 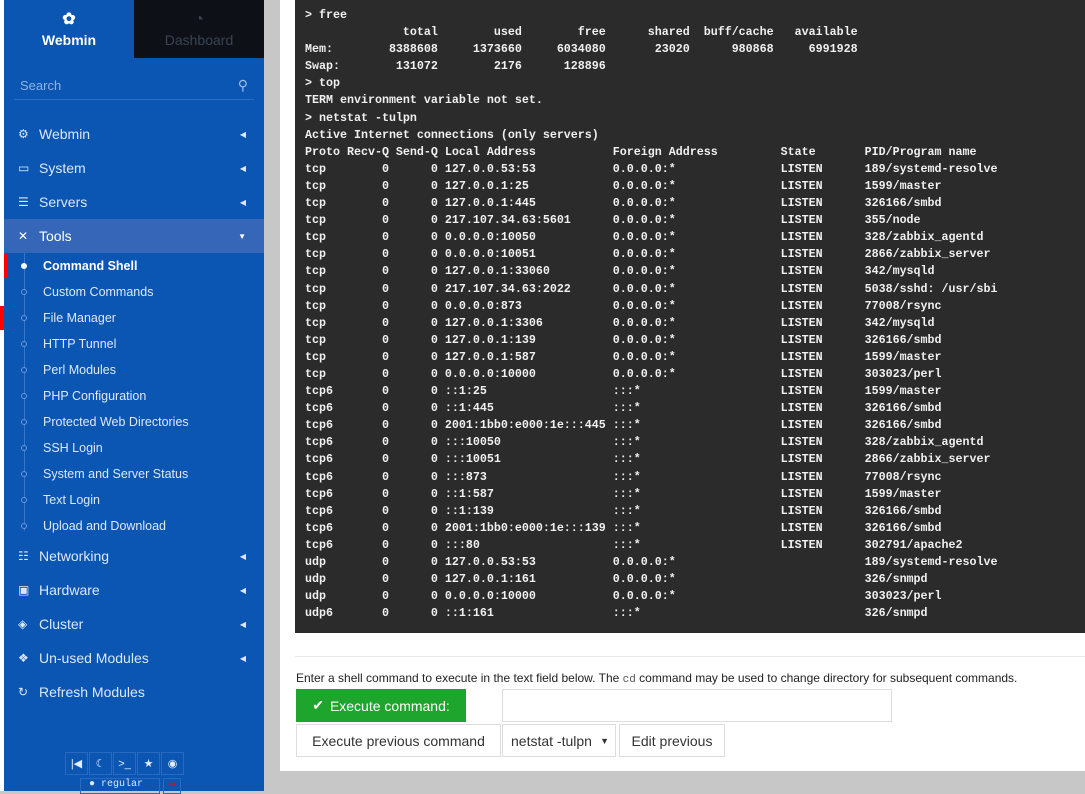 I want to click on netstat-row: tcp6 0 0 :::873 :::* LISTEN 77008/rsync, so click(x=623, y=476).